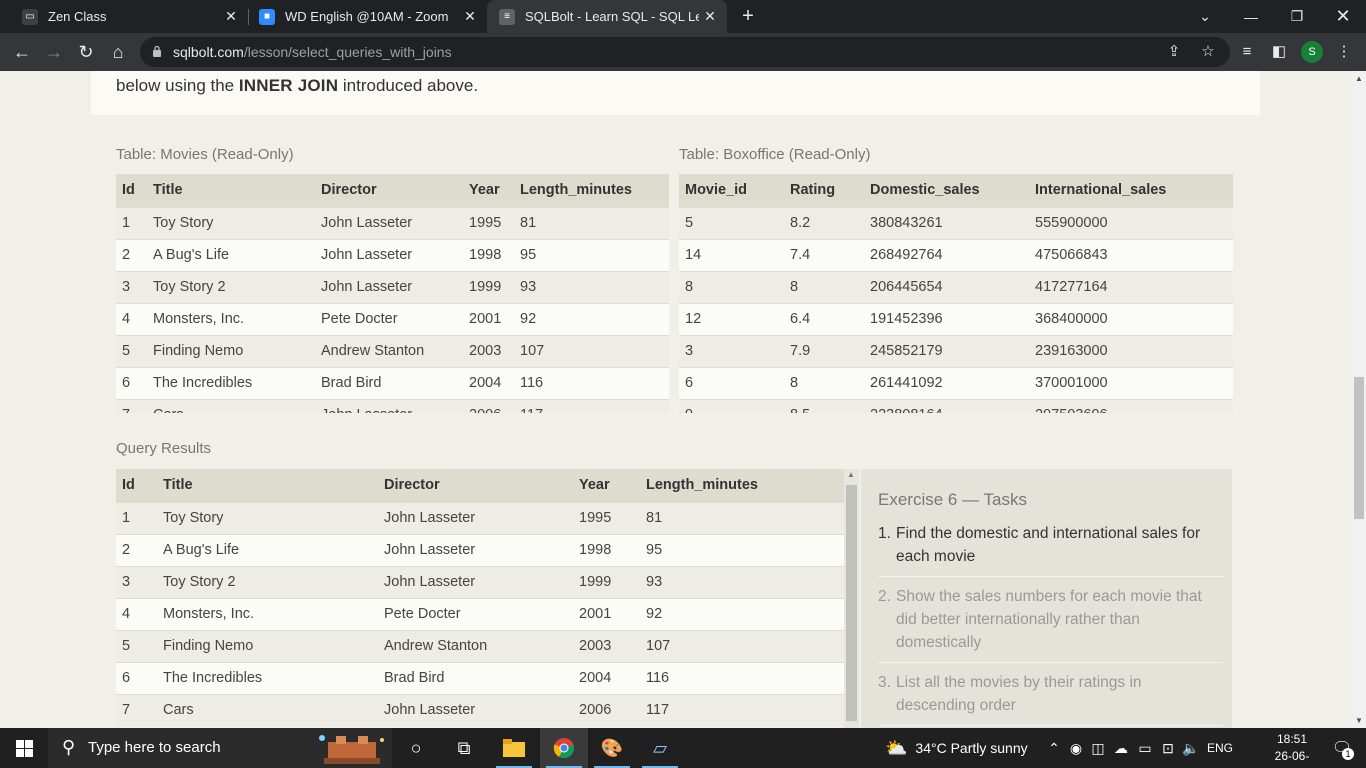 The image size is (1366, 768). Describe the element at coordinates (136, 613) in the screenshot. I see `table-cell: 4` at that location.